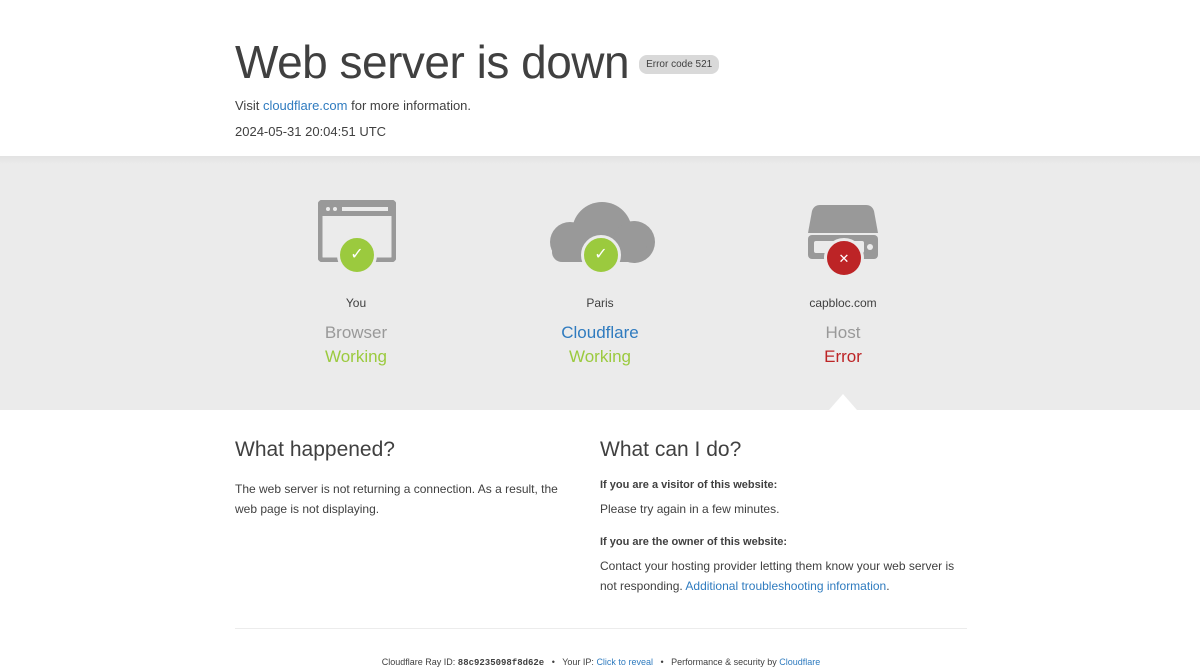 The height and width of the screenshot is (668, 1200). I want to click on band-notch, so click(843, 402).